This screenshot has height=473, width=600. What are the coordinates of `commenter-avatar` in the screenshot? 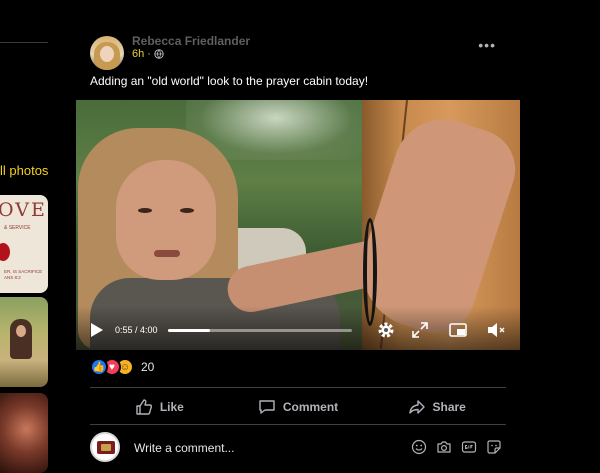 It's located at (105, 447).